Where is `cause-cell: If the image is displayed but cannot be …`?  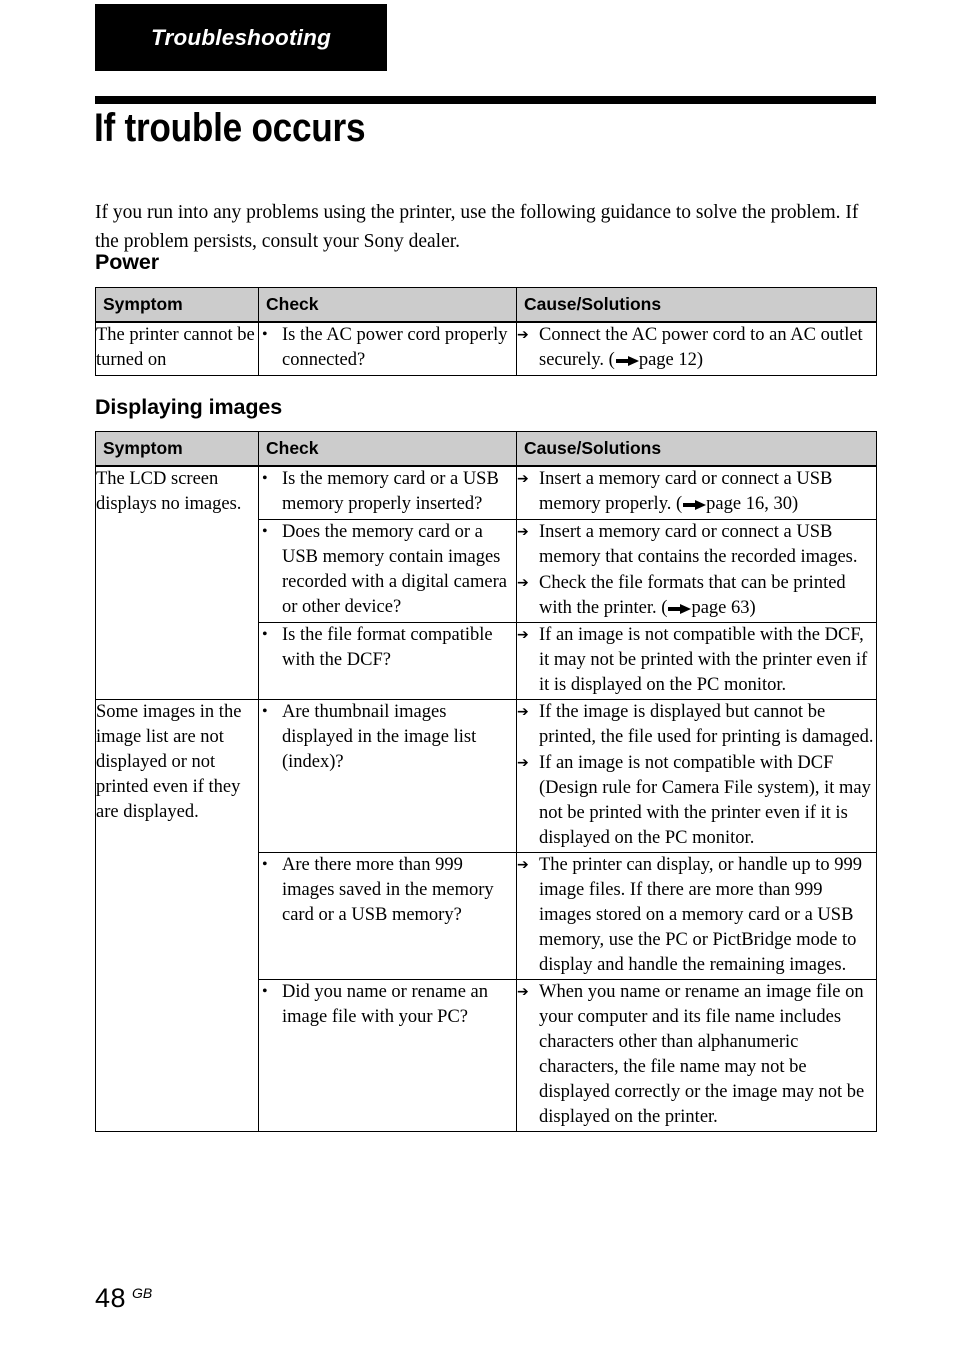 cause-cell: If the image is displayed but cannot be … is located at coordinates (696, 776).